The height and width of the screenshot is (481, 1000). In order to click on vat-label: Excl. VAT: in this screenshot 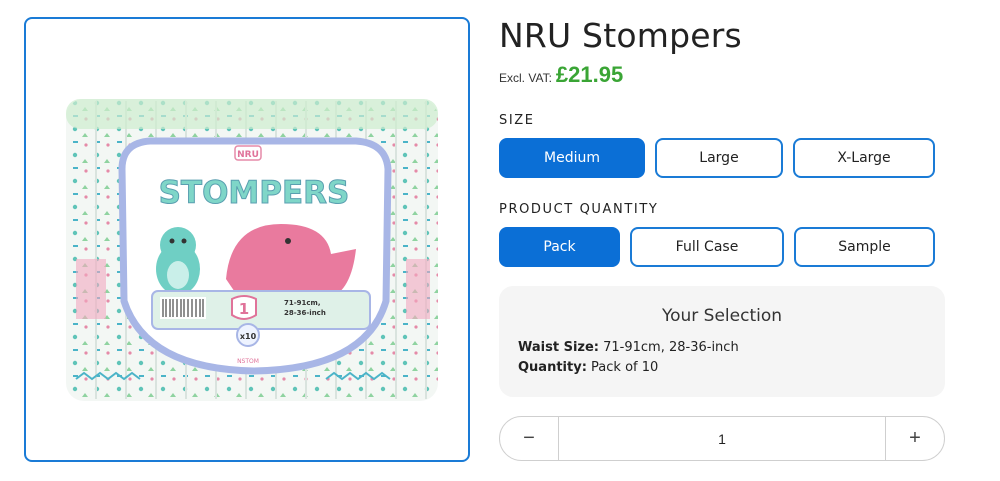, I will do `click(525, 78)`.